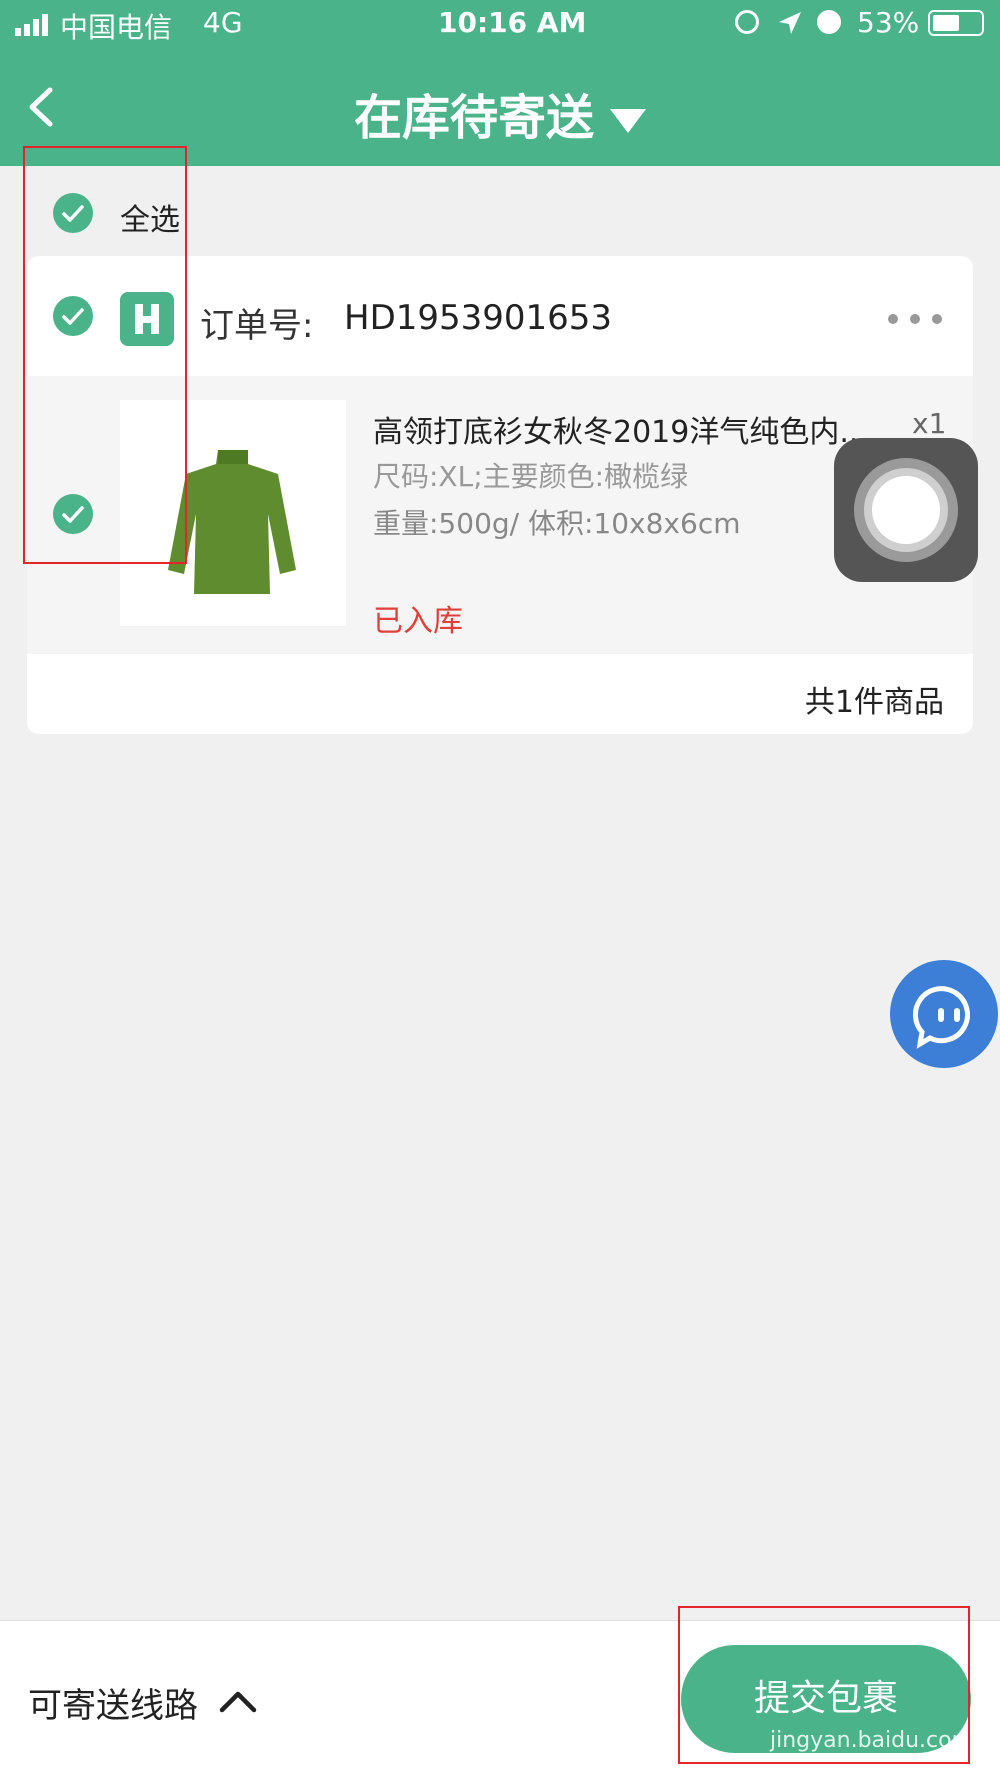  I want to click on battery-icon, so click(956, 23).